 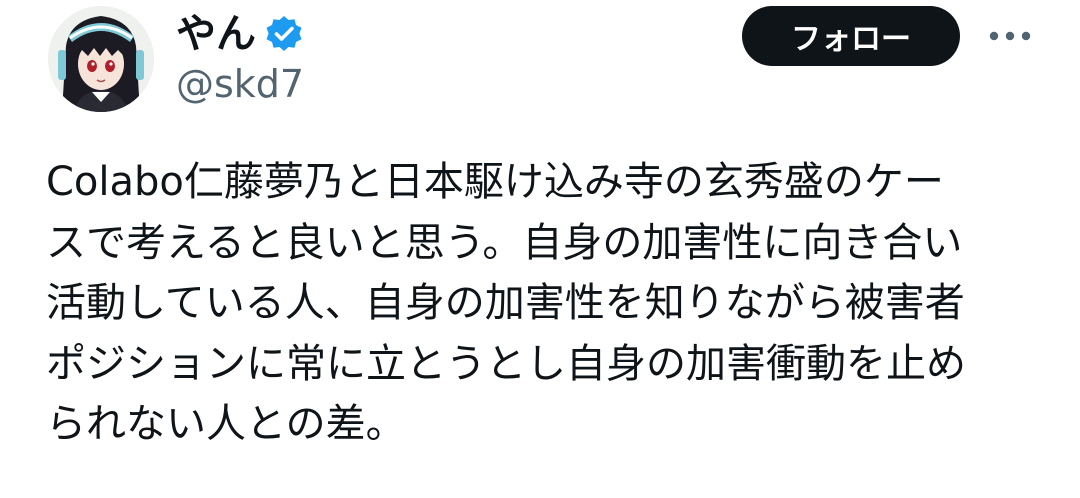 I want to click on anime-character-avatar, so click(x=101, y=59).